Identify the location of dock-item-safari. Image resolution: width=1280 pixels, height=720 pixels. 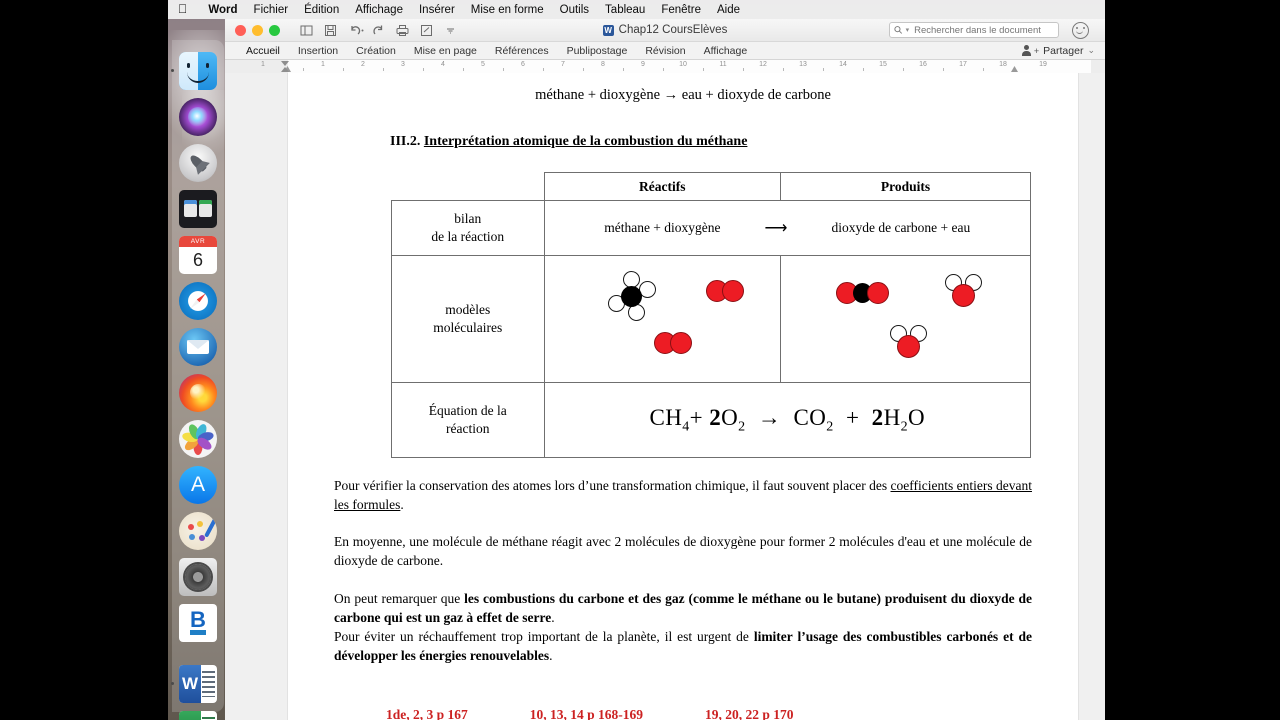
(198, 301).